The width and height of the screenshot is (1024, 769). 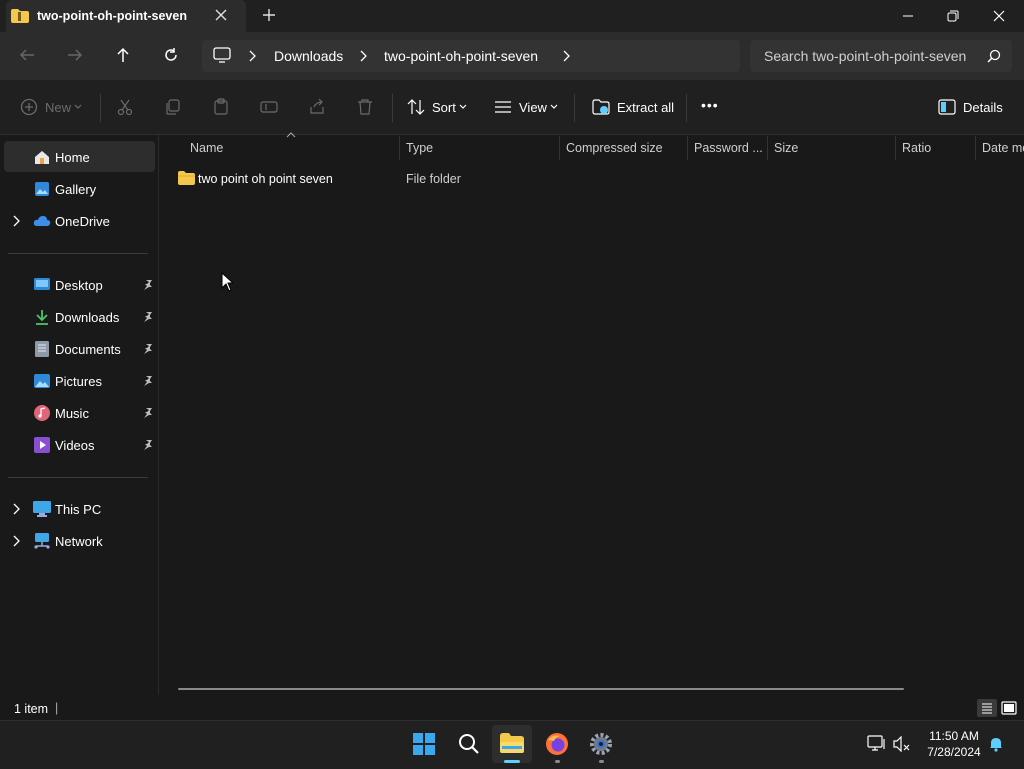 What do you see at coordinates (512, 707) in the screenshot?
I see `status-bar` at bounding box center [512, 707].